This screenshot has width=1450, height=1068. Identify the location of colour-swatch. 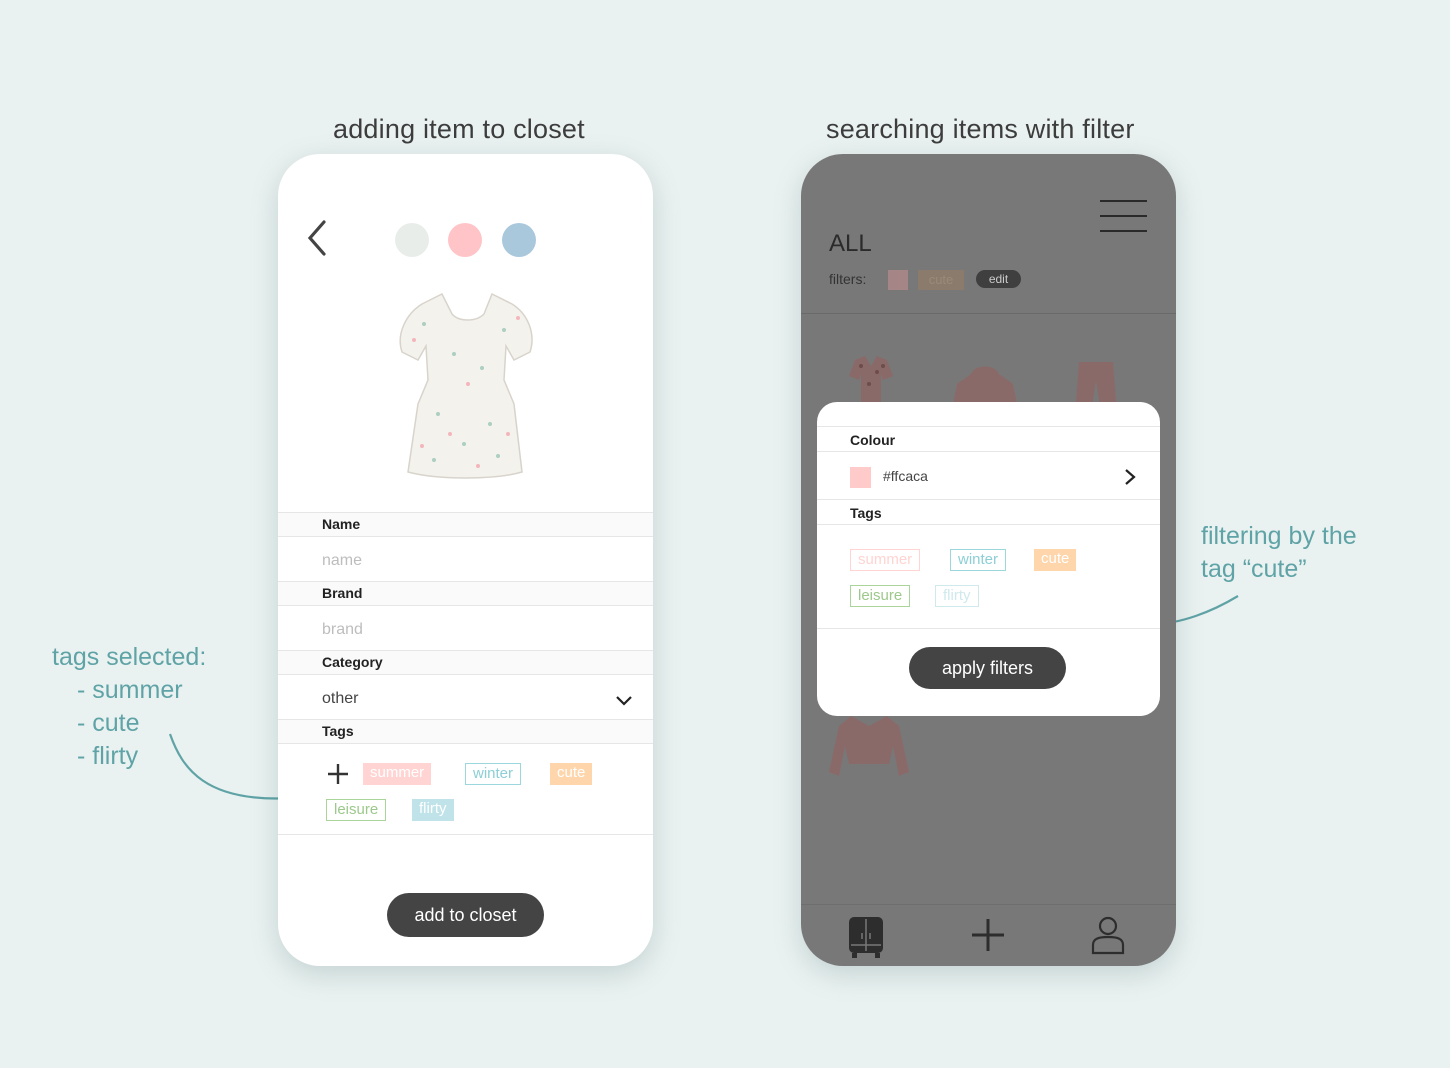
(860, 477).